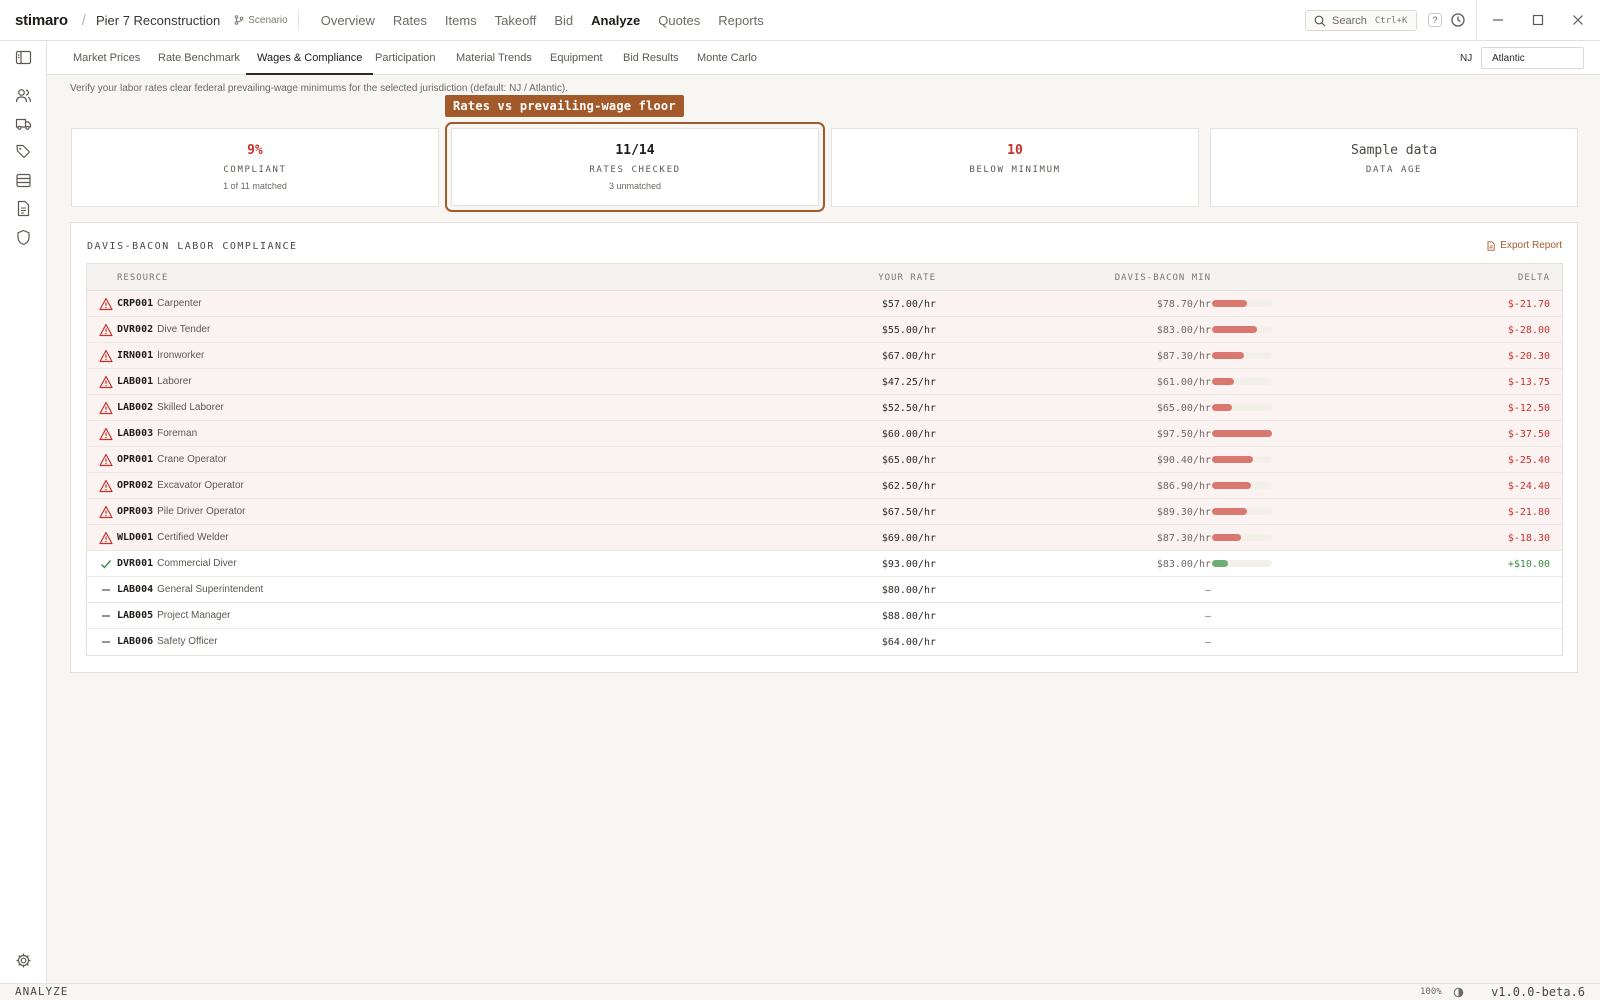 This screenshot has height=1000, width=1600. What do you see at coordinates (563, 20) in the screenshot?
I see `nav-item-bid: Bid` at bounding box center [563, 20].